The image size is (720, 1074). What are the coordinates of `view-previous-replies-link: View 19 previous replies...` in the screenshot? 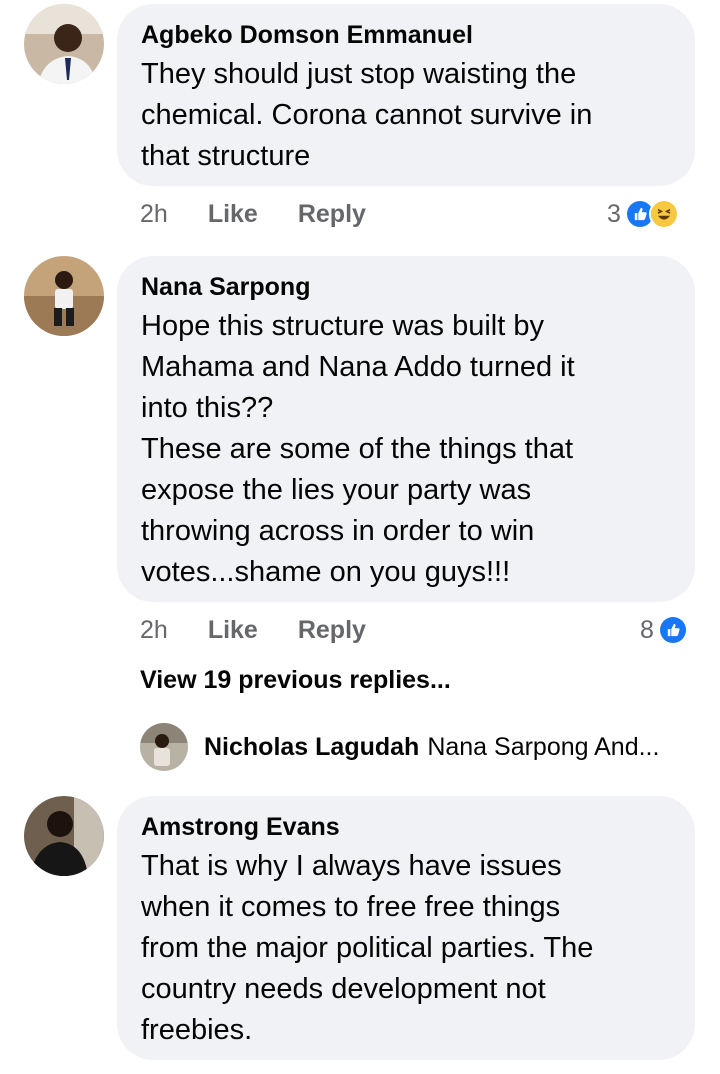 It's located at (295, 680).